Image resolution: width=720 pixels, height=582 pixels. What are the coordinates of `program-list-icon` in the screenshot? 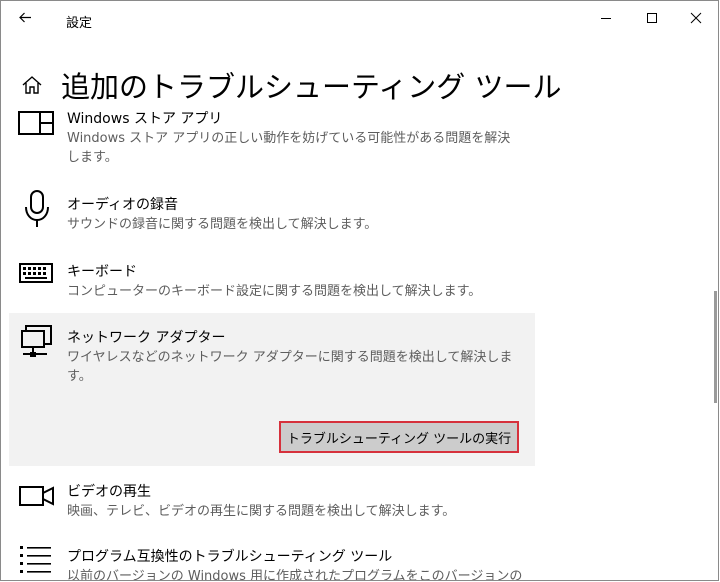 It's located at (35, 559).